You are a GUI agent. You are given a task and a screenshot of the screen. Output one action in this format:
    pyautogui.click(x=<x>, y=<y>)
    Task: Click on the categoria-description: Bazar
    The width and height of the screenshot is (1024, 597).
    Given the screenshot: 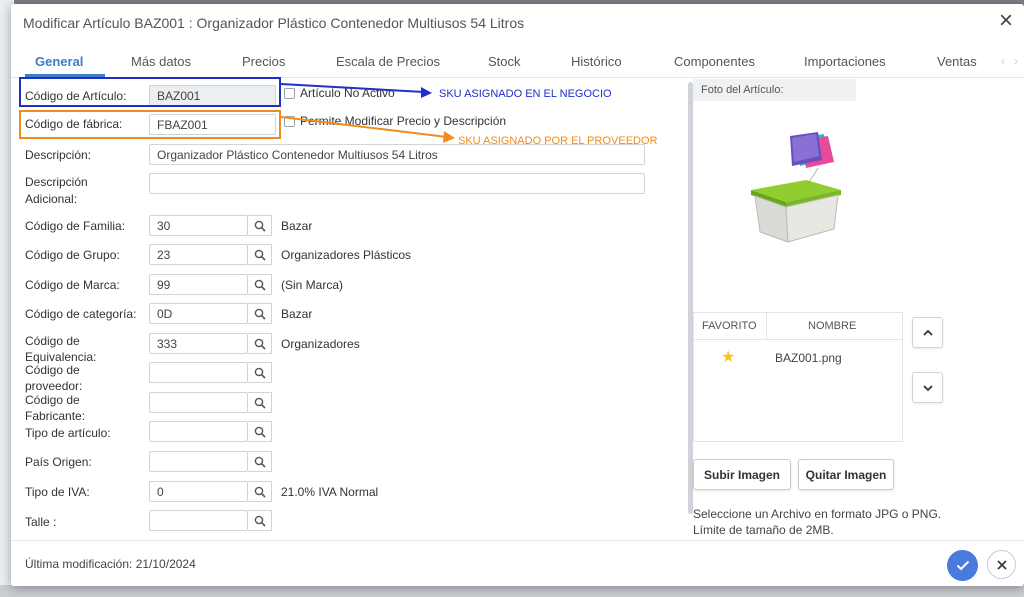 What is the action you would take?
    pyautogui.click(x=297, y=314)
    